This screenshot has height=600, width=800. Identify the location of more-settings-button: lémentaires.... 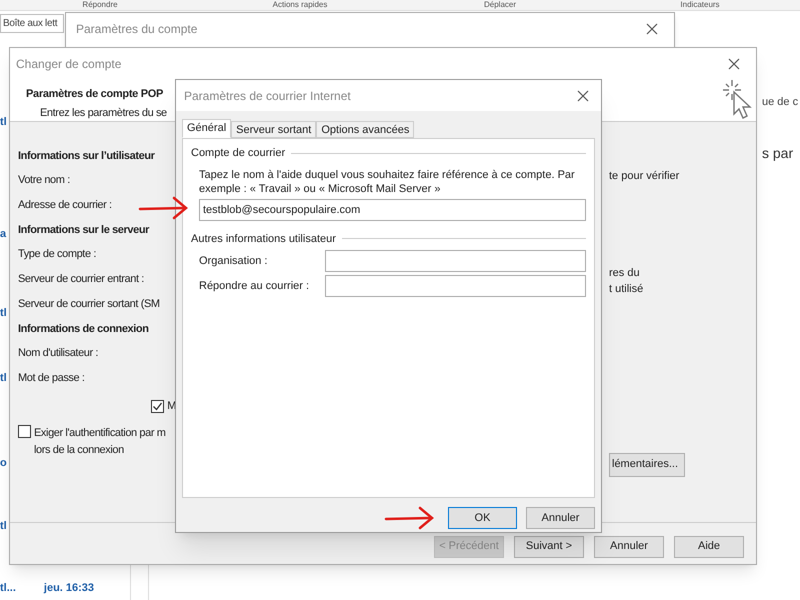
(647, 464).